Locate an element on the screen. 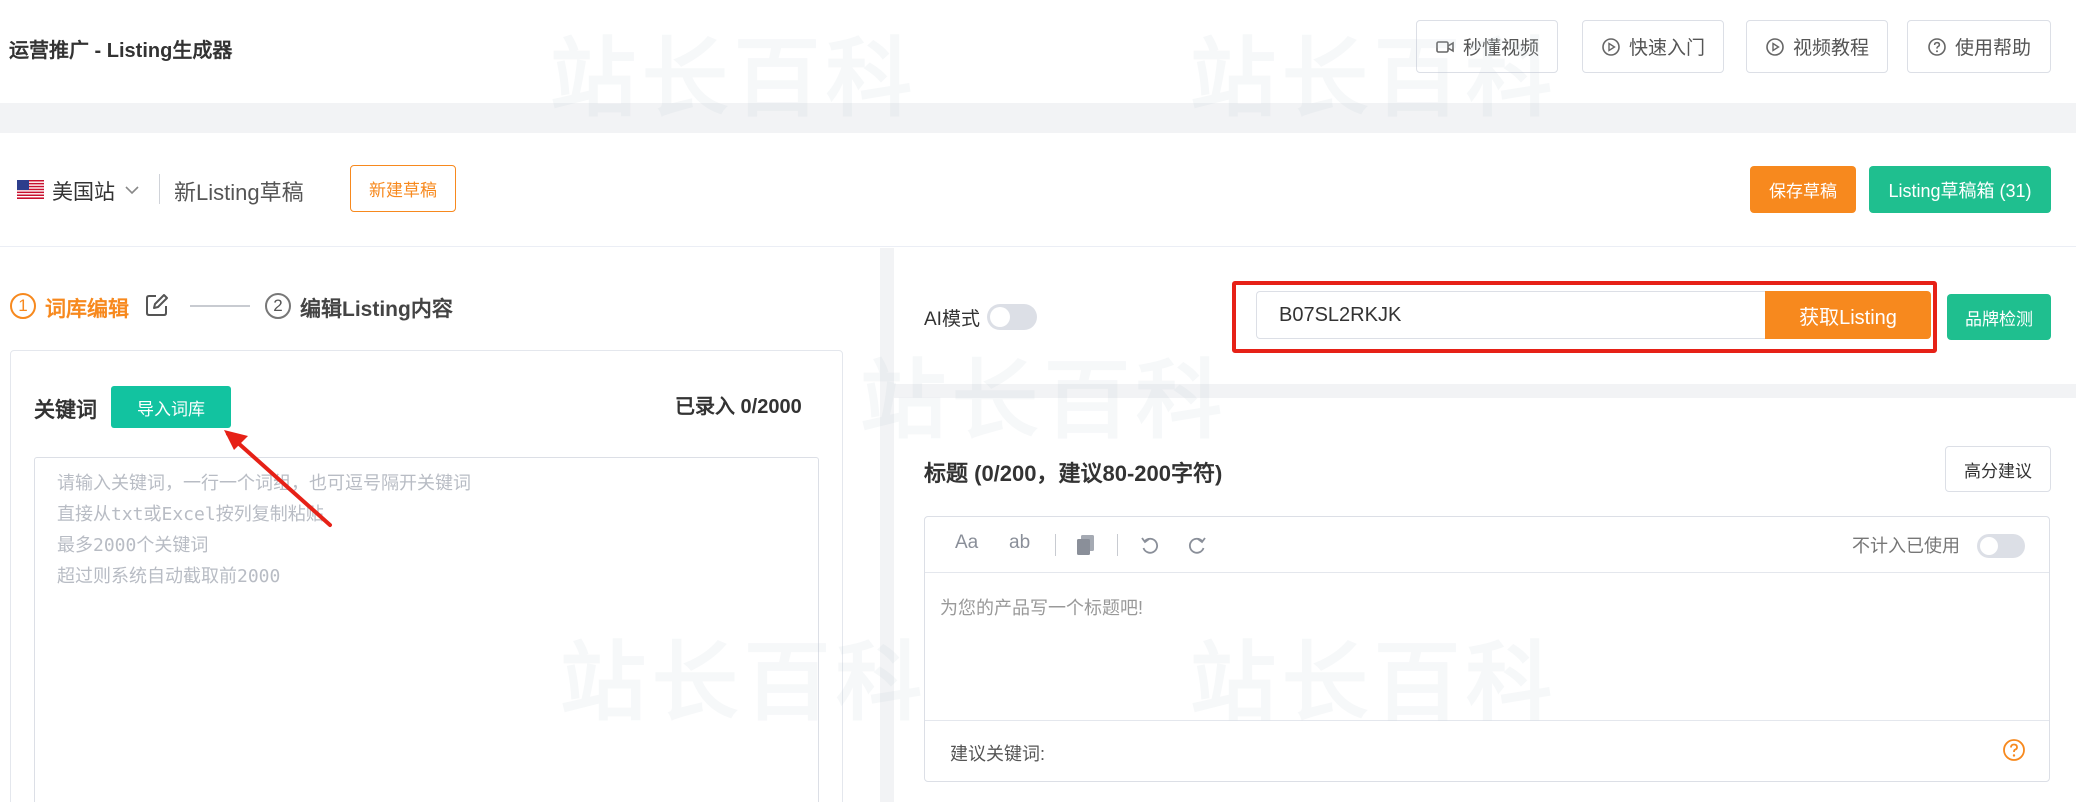  title-input-placeholder: 为您的产品写一个标题吧! is located at coordinates (1041, 607).